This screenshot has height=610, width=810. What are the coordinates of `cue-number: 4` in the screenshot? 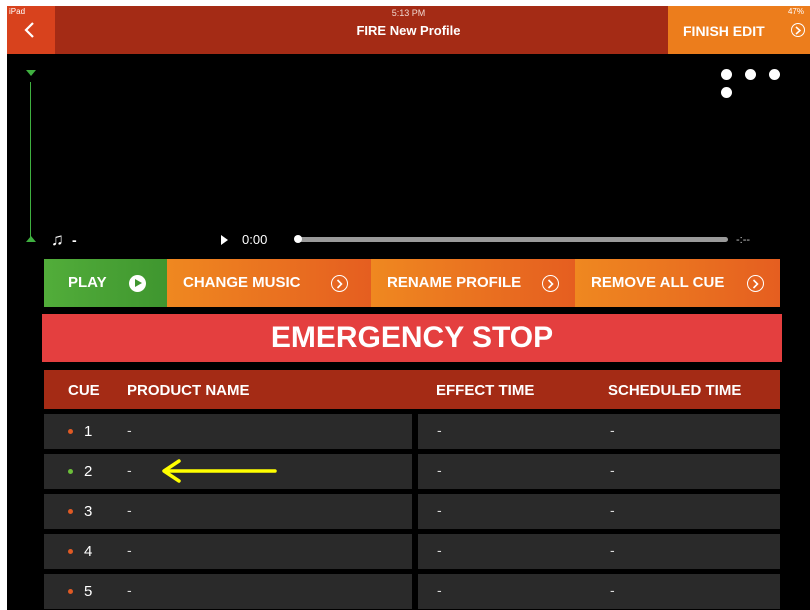 It's located at (88, 551).